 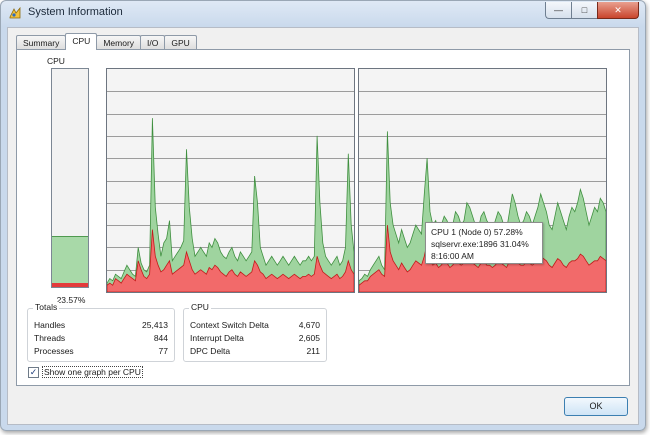 What do you see at coordinates (477, 232) in the screenshot?
I see `tooltip-cpu-line: CPU 1 (Node 0) 57.28%` at bounding box center [477, 232].